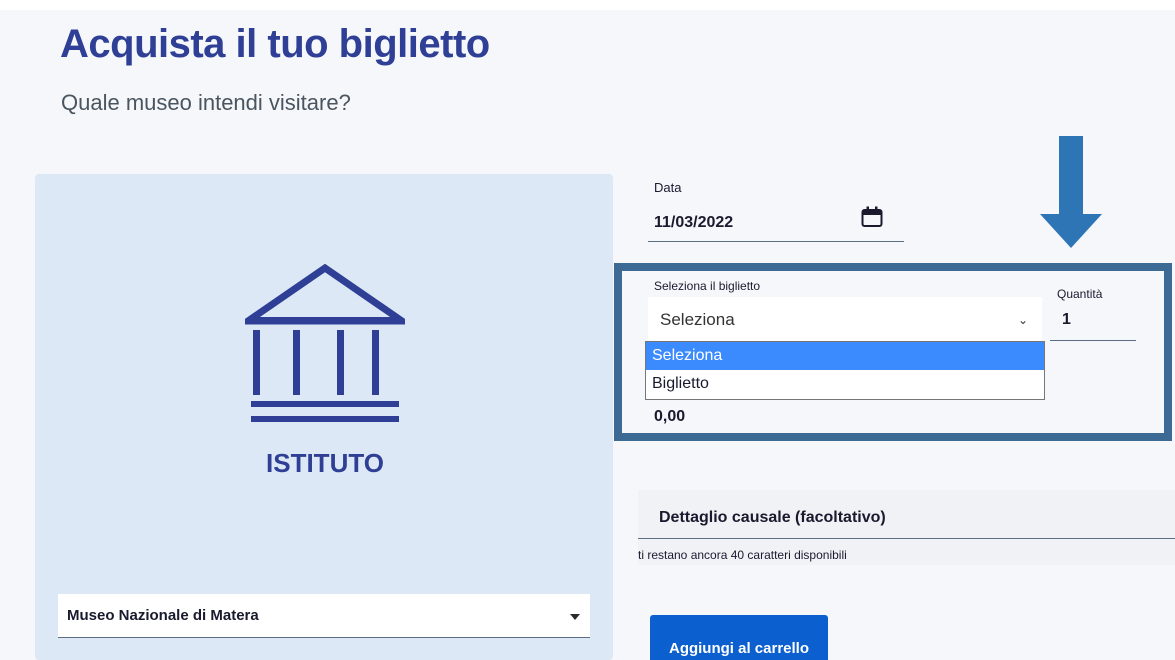 The height and width of the screenshot is (660, 1175). Describe the element at coordinates (845, 384) in the screenshot. I see `dropdown-option-biglietto: Biglietto` at that location.